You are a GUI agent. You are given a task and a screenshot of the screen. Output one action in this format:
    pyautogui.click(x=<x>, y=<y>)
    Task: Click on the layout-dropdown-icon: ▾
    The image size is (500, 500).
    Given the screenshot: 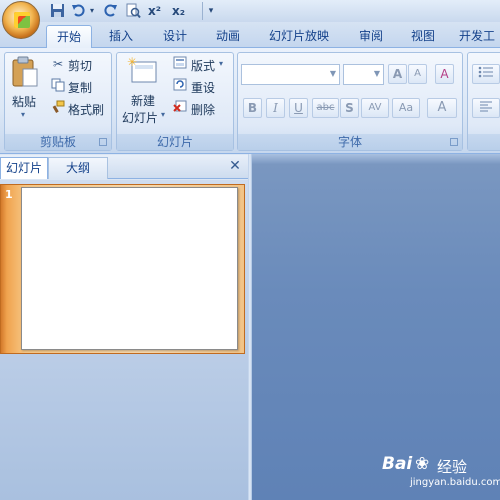 What is the action you would take?
    pyautogui.click(x=221, y=63)
    